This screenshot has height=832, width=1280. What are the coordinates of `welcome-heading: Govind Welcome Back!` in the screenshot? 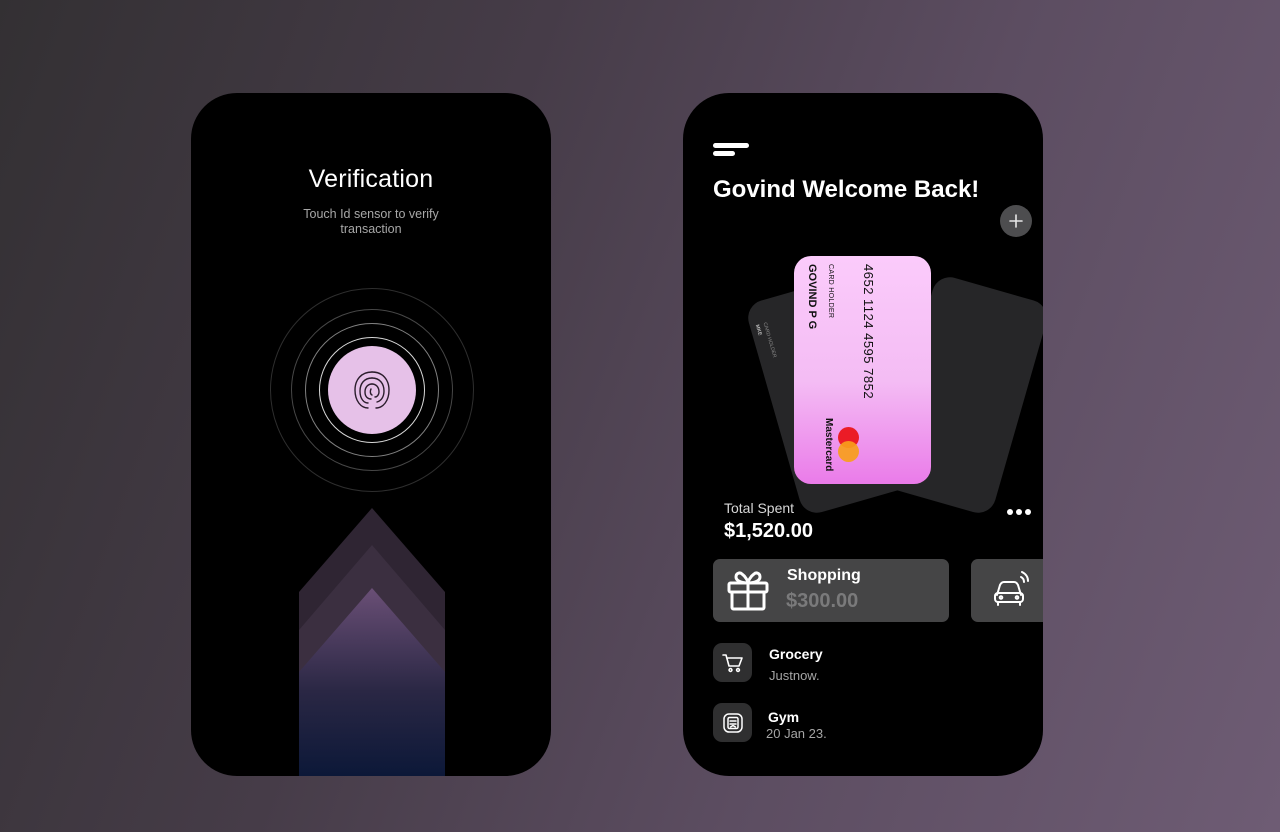 It's located at (846, 189).